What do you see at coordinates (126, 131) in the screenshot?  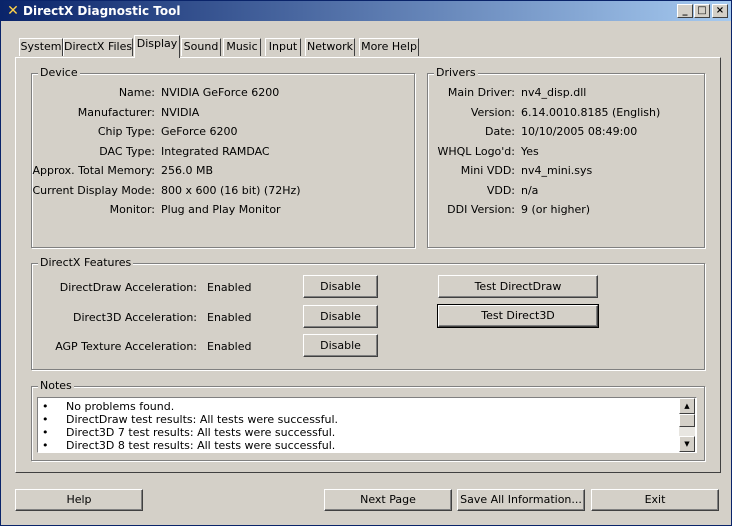 I see `device-chip-type-label: Chip Type:` at bounding box center [126, 131].